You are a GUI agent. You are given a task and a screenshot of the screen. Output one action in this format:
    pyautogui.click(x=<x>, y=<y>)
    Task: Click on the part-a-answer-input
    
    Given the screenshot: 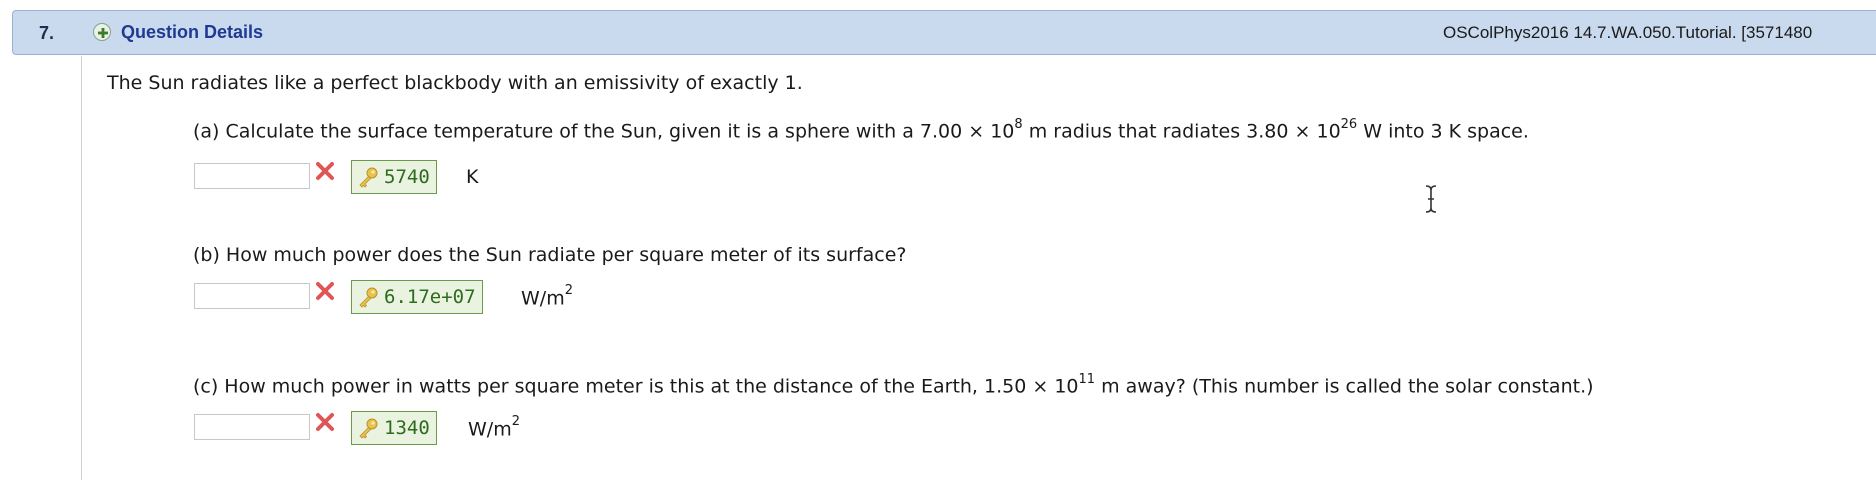 What is the action you would take?
    pyautogui.click(x=252, y=176)
    